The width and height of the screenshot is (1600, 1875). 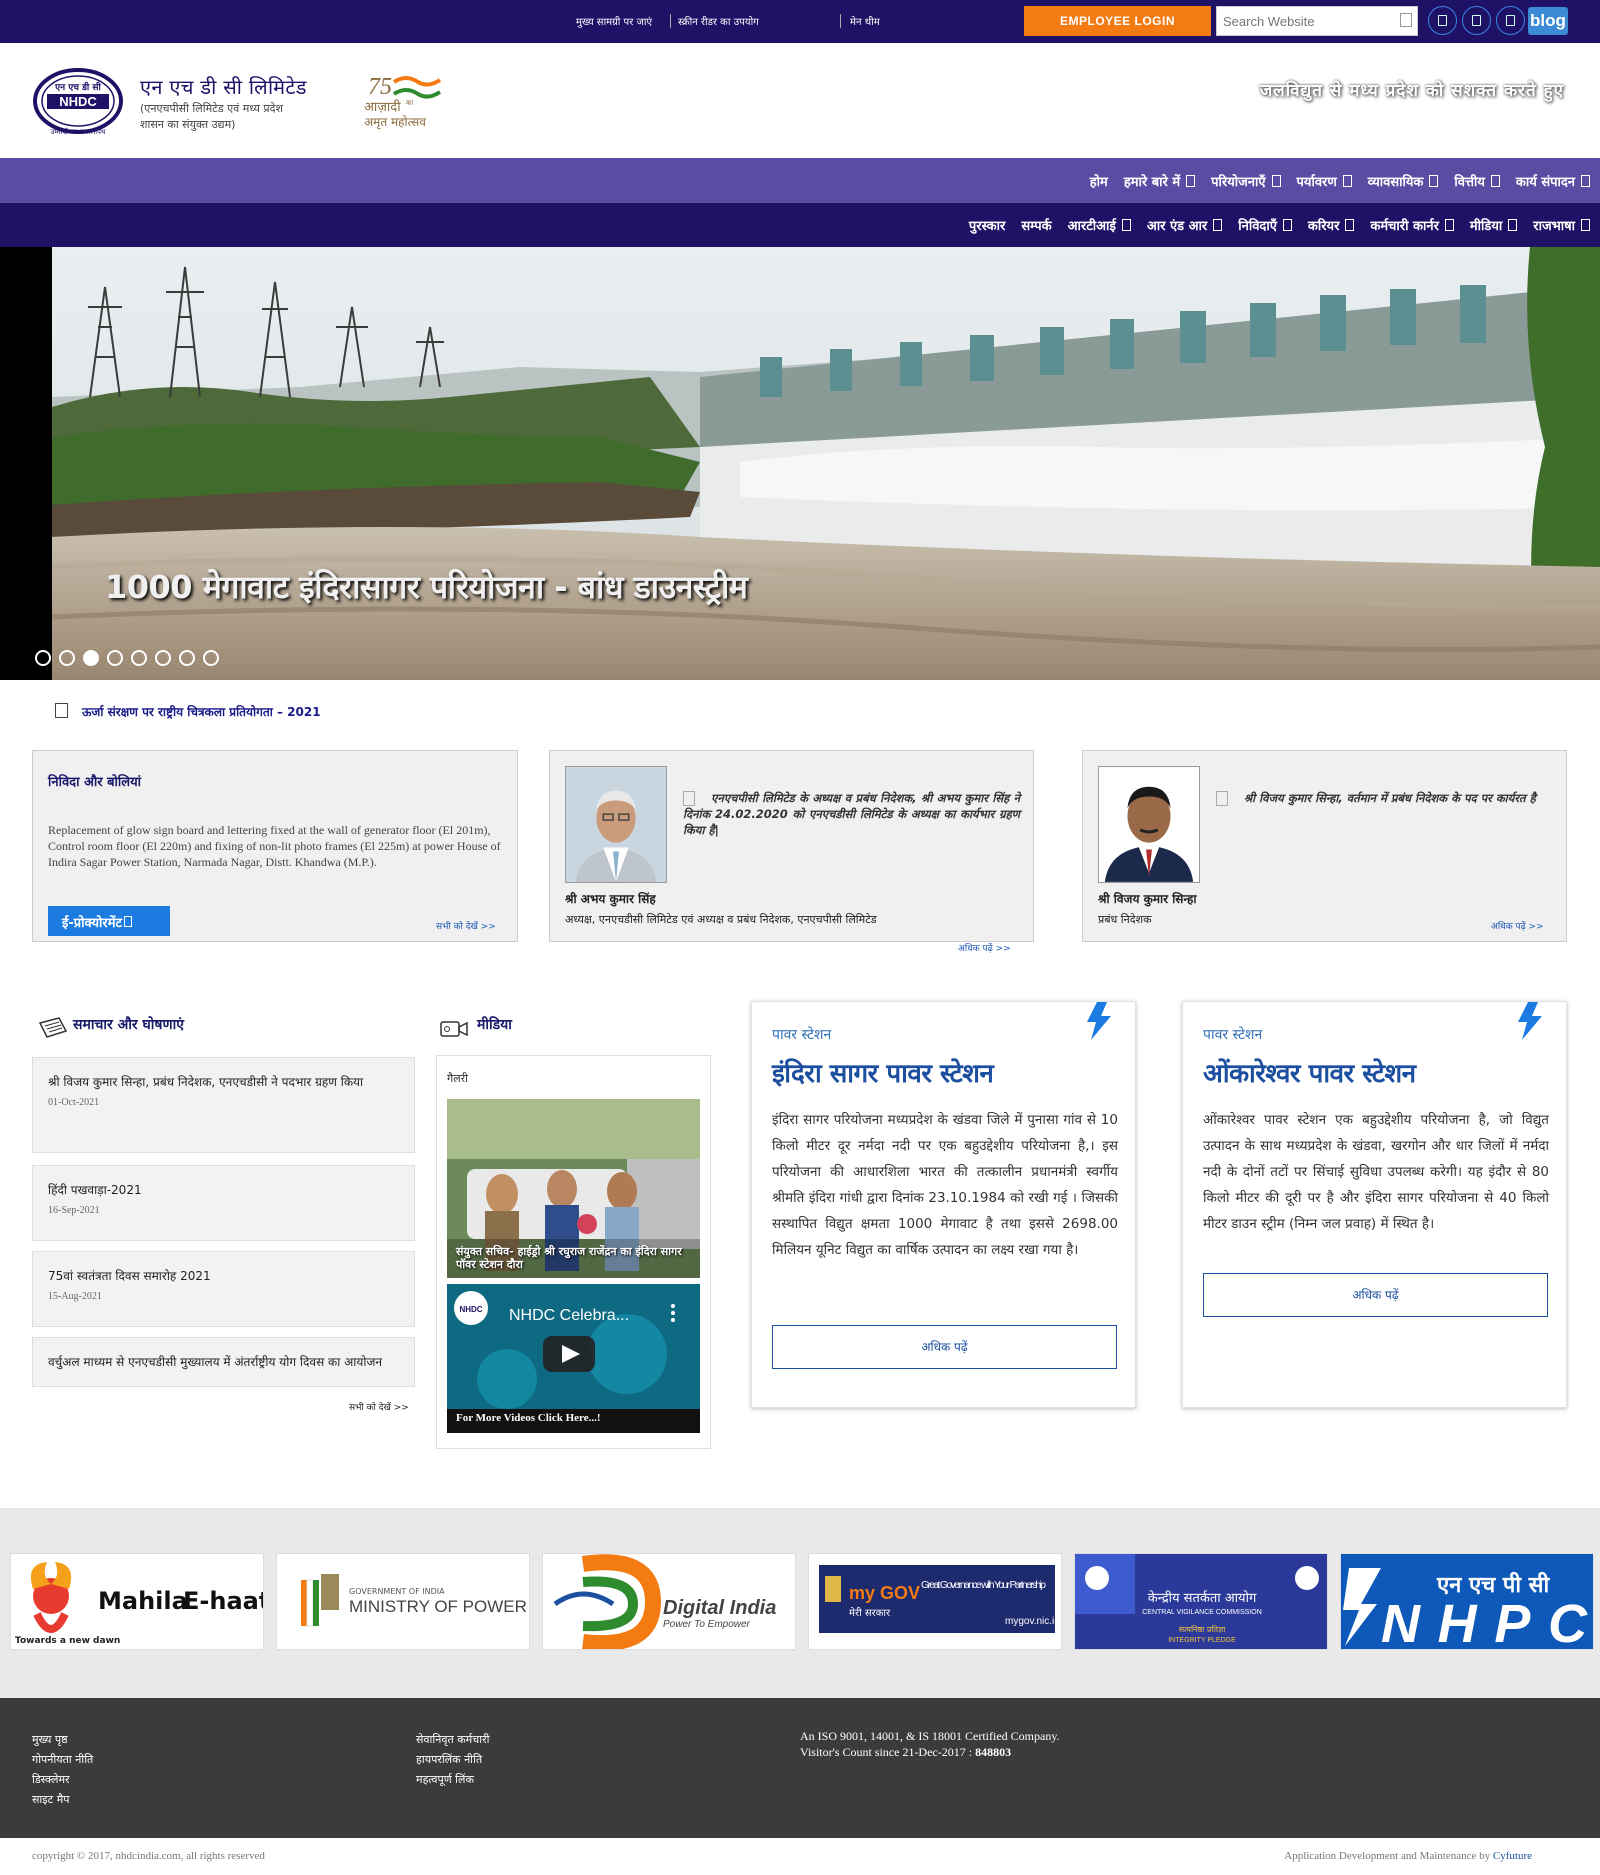 I want to click on footer, so click(x=800, y=1768).